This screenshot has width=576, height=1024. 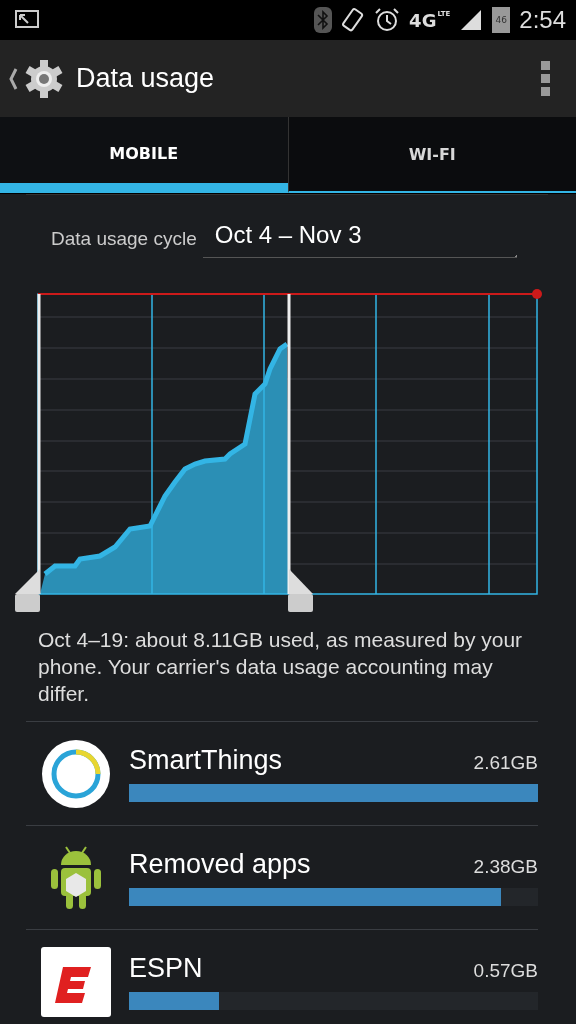 What do you see at coordinates (353, 20) in the screenshot?
I see `vibrate-icon` at bounding box center [353, 20].